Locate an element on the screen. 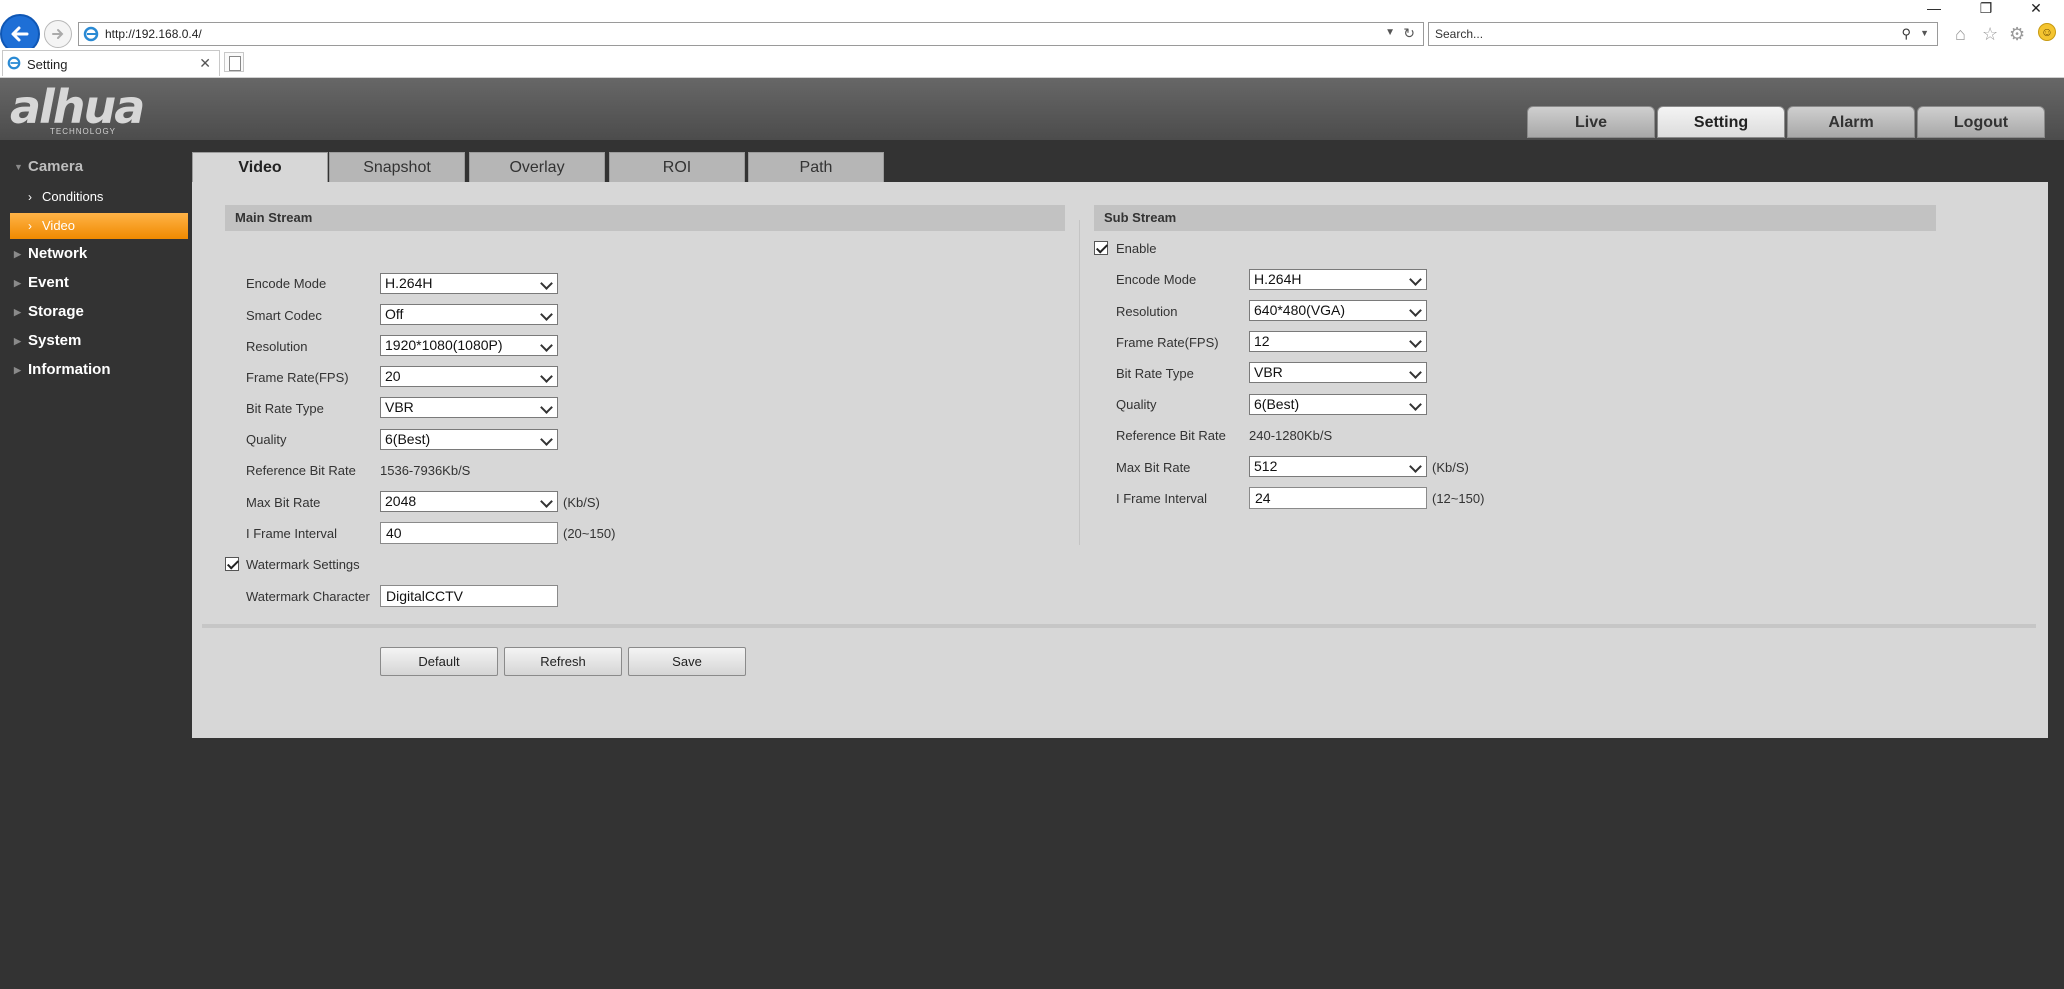 The image size is (2064, 989). sub-resolution-select: 640*480(VGA) is located at coordinates (1338, 310).